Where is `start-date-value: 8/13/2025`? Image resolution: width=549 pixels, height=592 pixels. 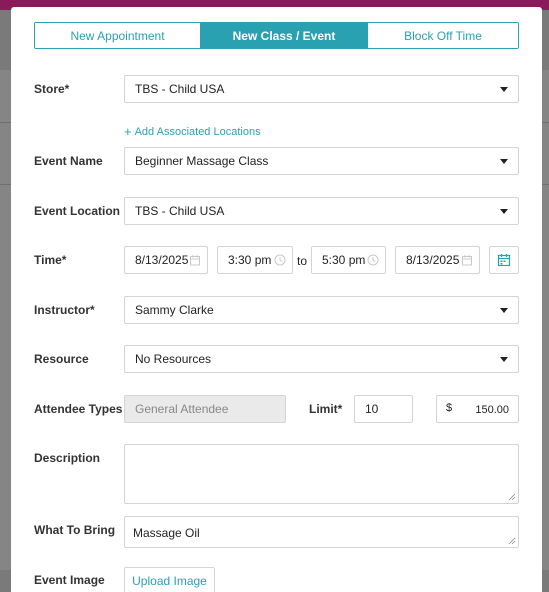
start-date-value: 8/13/2025 is located at coordinates (162, 260).